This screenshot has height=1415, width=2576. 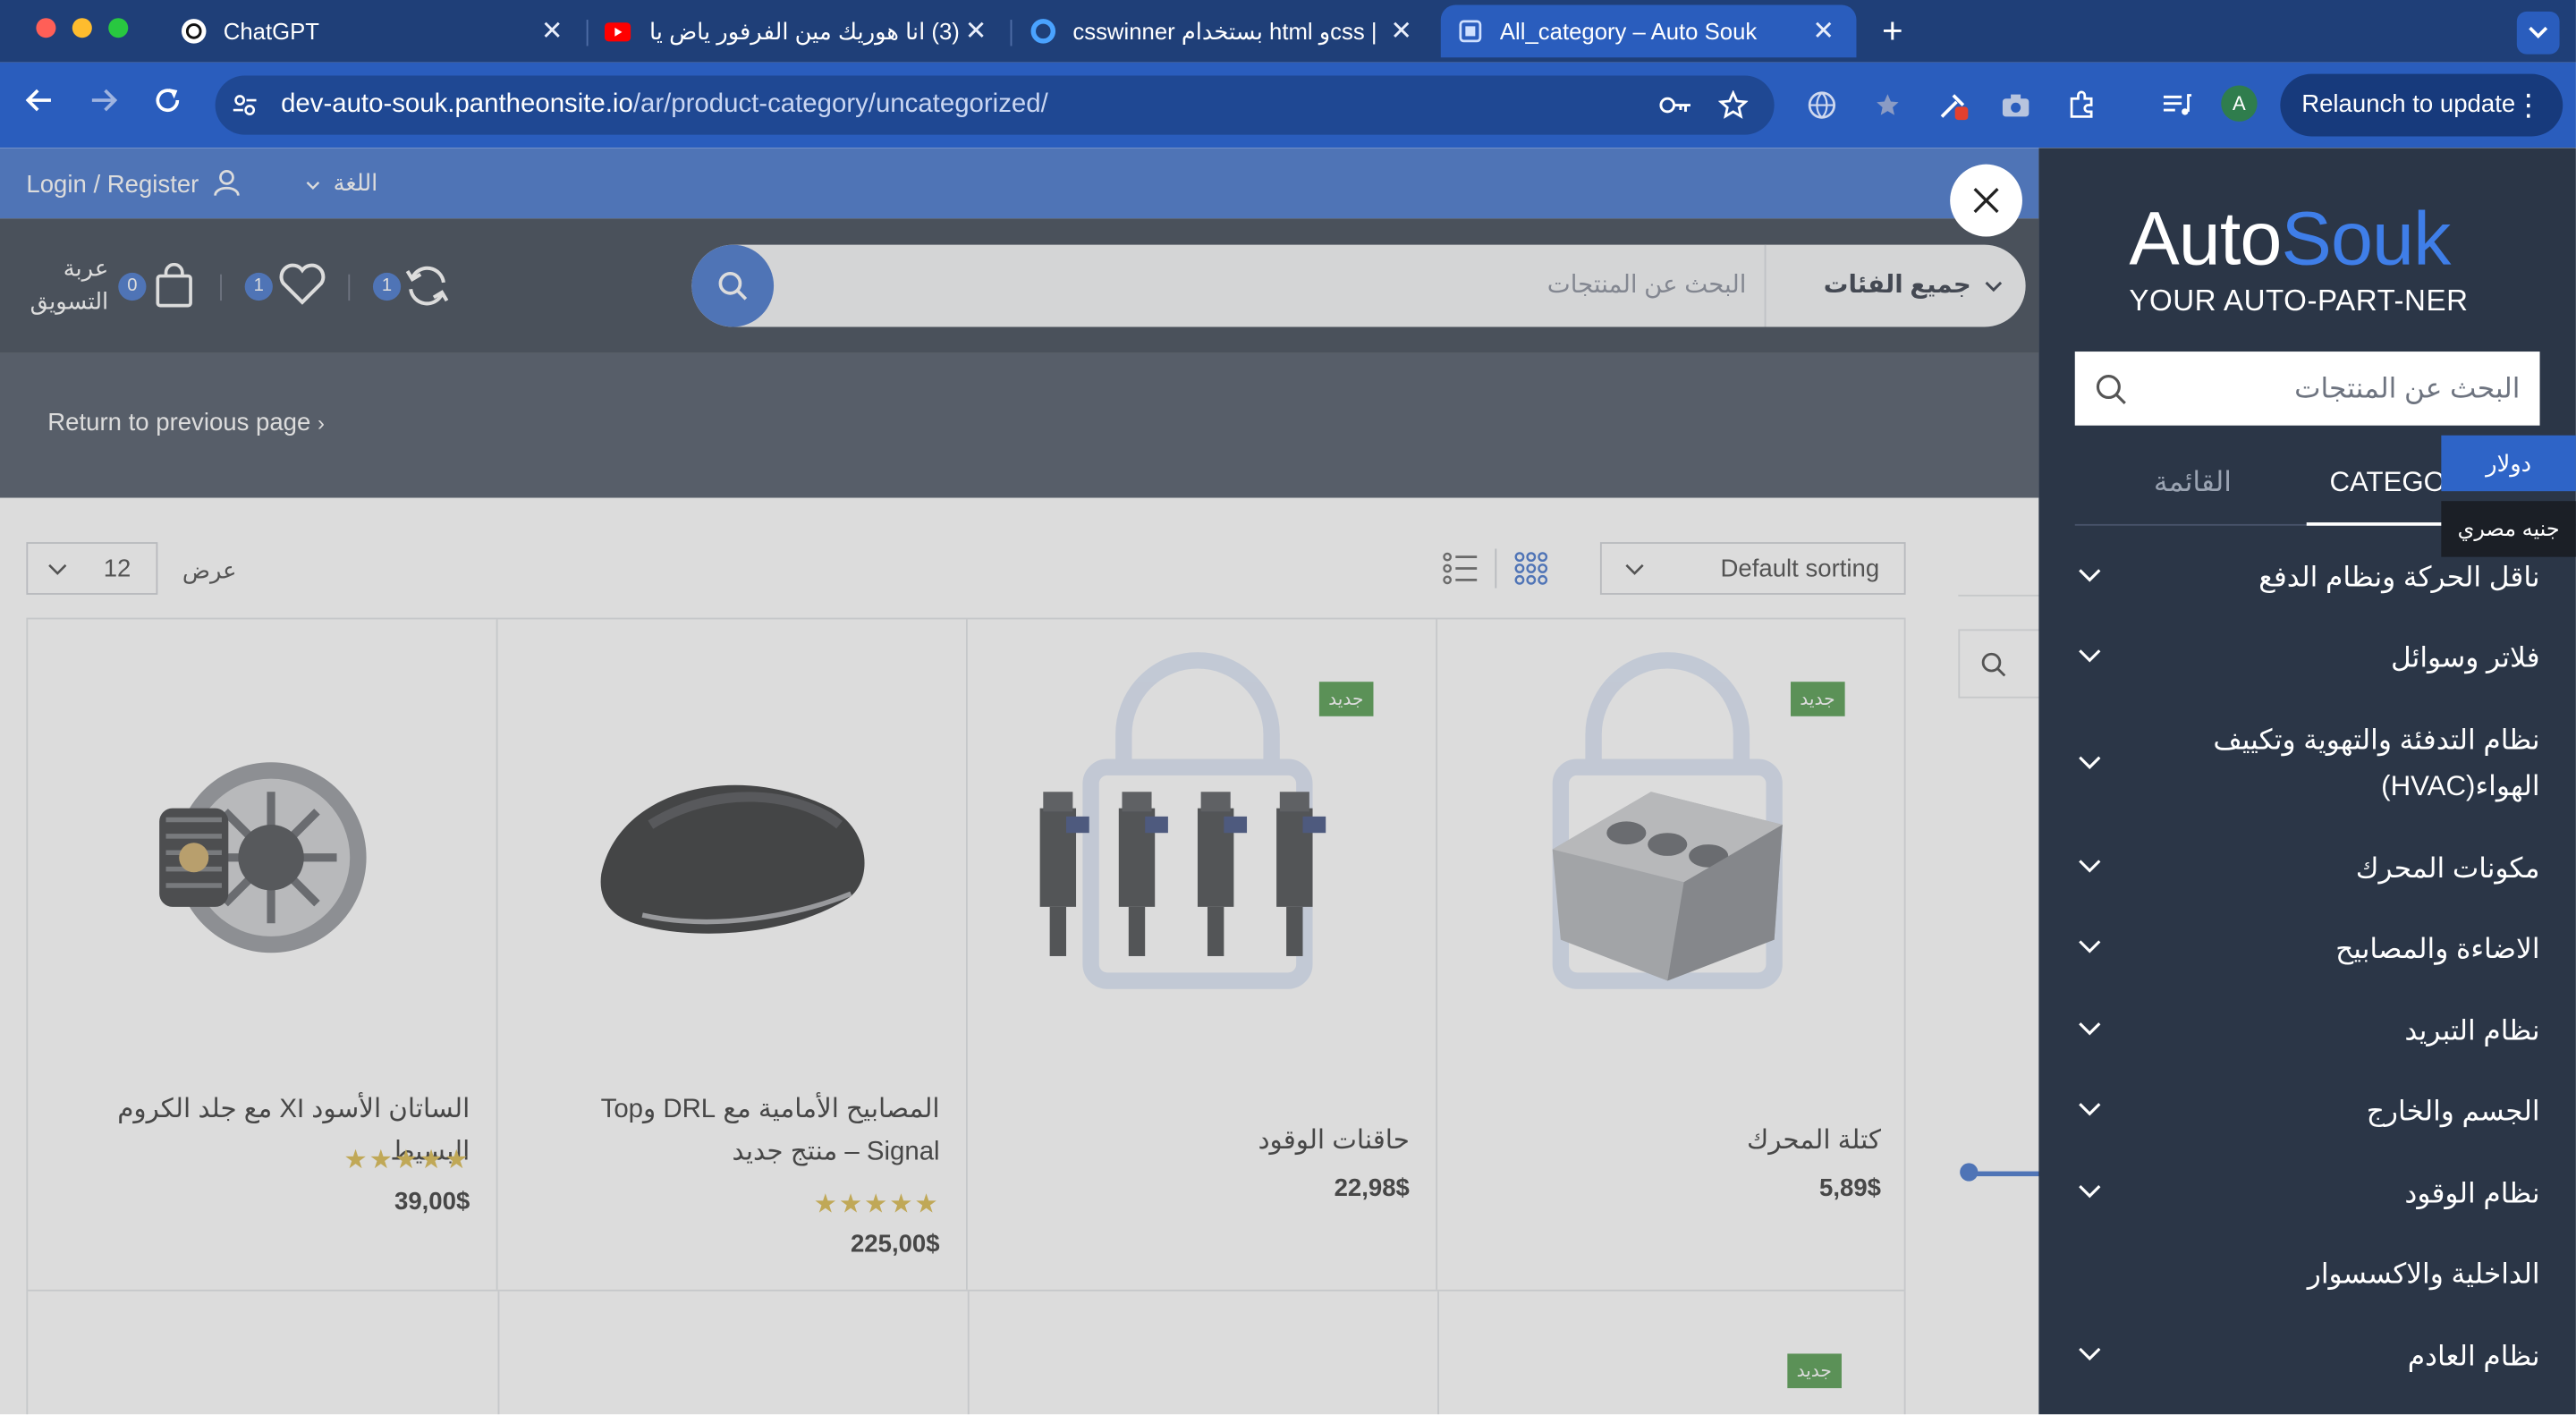 What do you see at coordinates (2472, 1030) in the screenshot?
I see `category-label: نظام التبريد` at bounding box center [2472, 1030].